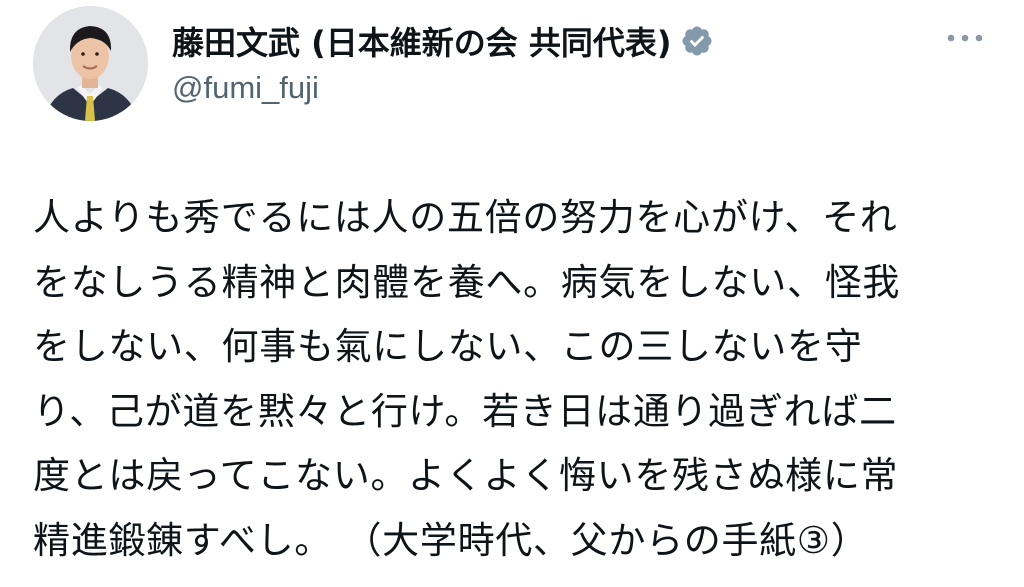 The width and height of the screenshot is (1024, 587). Describe the element at coordinates (451, 540) in the screenshot. I see `tweet-text-line: 精進鍛錬すべし。 （大学時代、父からの手紙③）` at that location.